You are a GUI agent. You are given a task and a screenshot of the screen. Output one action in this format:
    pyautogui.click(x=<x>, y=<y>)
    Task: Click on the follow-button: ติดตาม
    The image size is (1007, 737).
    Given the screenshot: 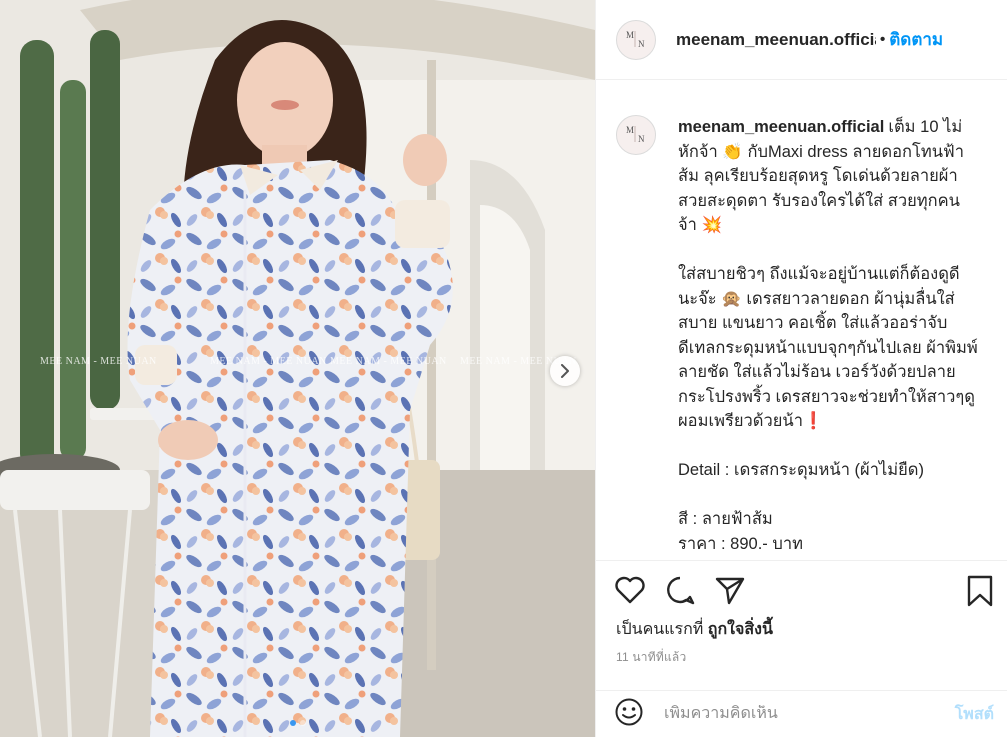 What is the action you would take?
    pyautogui.click(x=916, y=39)
    